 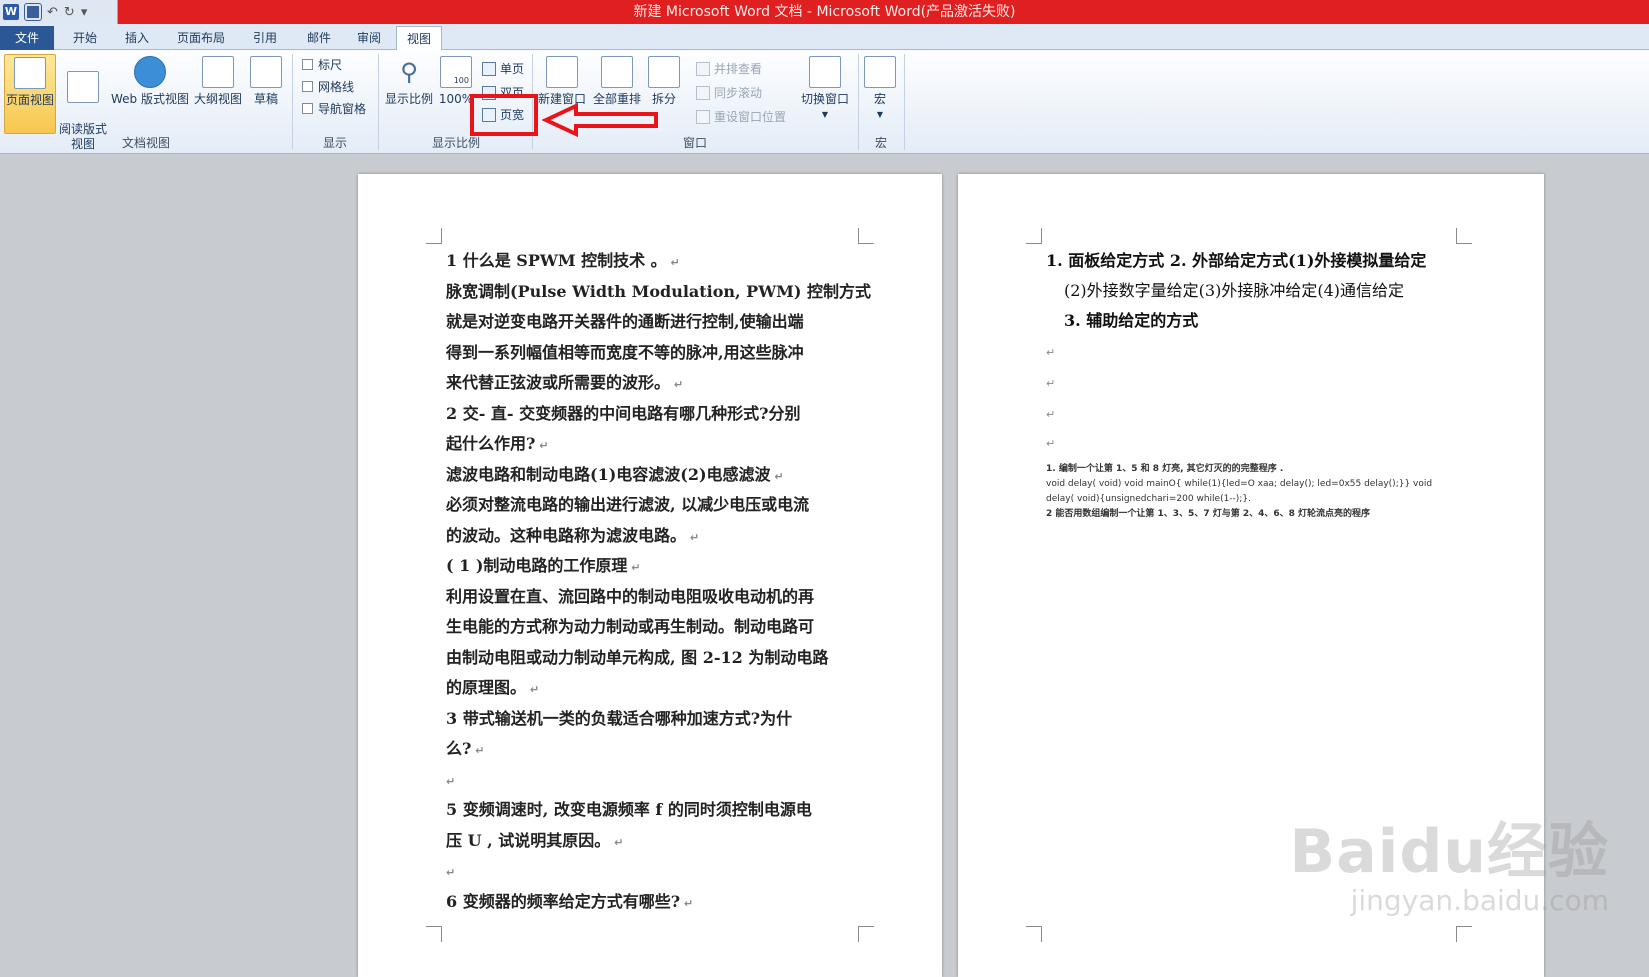 I want to click on tab-mailings: 邮件, so click(x=319, y=38).